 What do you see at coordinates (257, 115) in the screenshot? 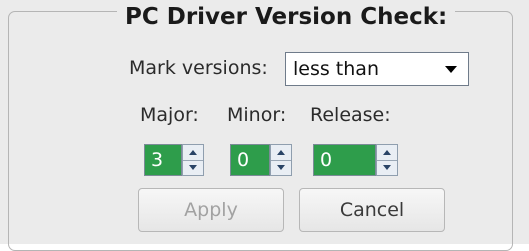
I see `minor-label: Minor:` at bounding box center [257, 115].